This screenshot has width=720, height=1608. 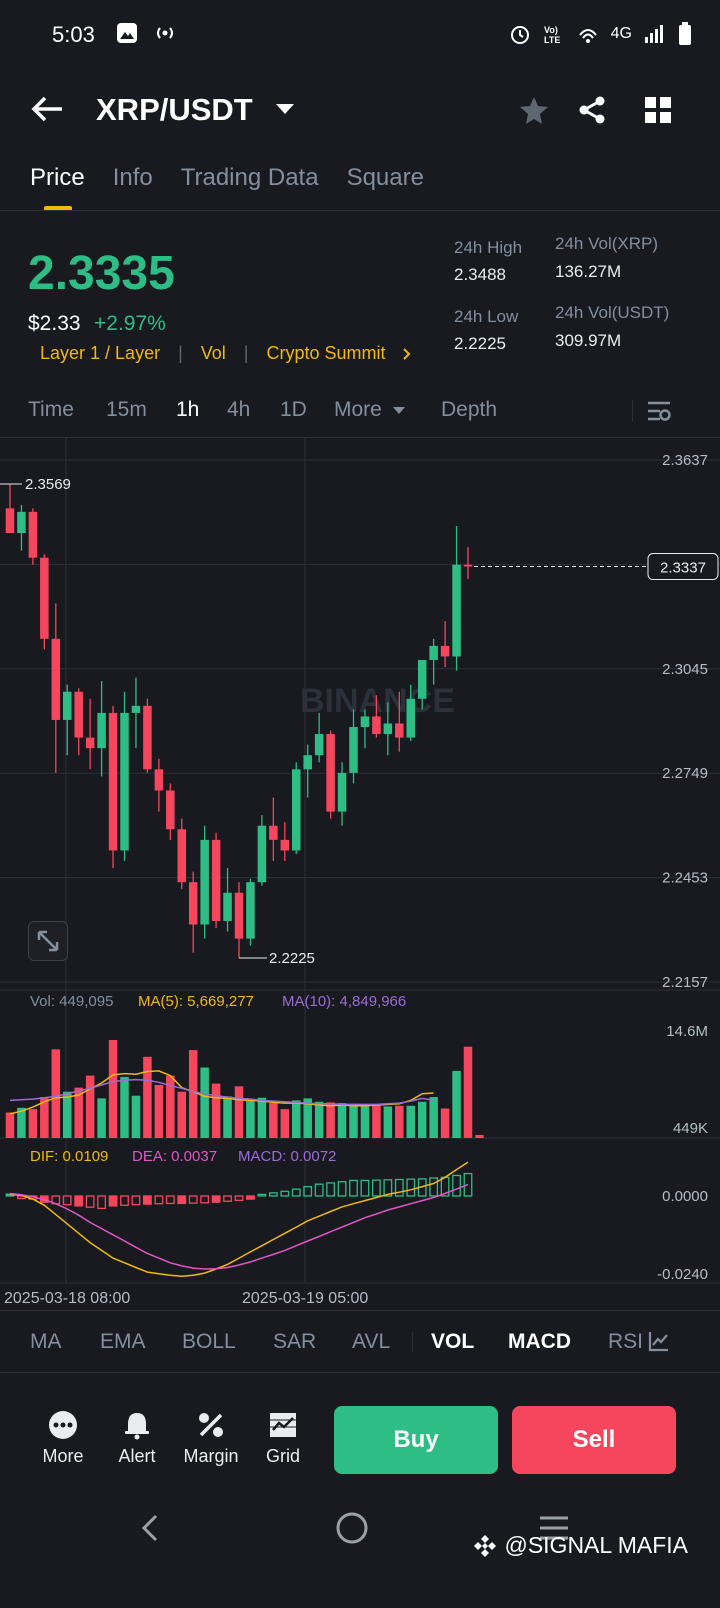 I want to click on nav-back-icon, so click(x=151, y=1528).